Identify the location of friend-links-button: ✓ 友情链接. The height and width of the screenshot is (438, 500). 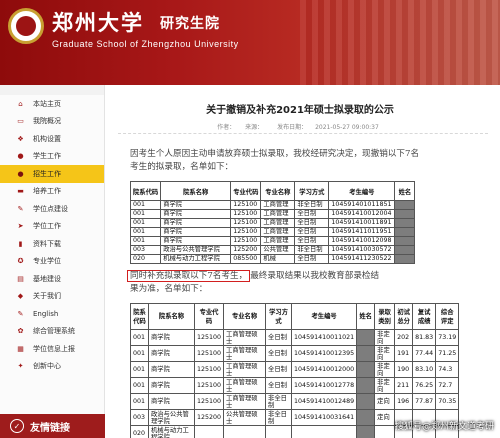
(52, 426).